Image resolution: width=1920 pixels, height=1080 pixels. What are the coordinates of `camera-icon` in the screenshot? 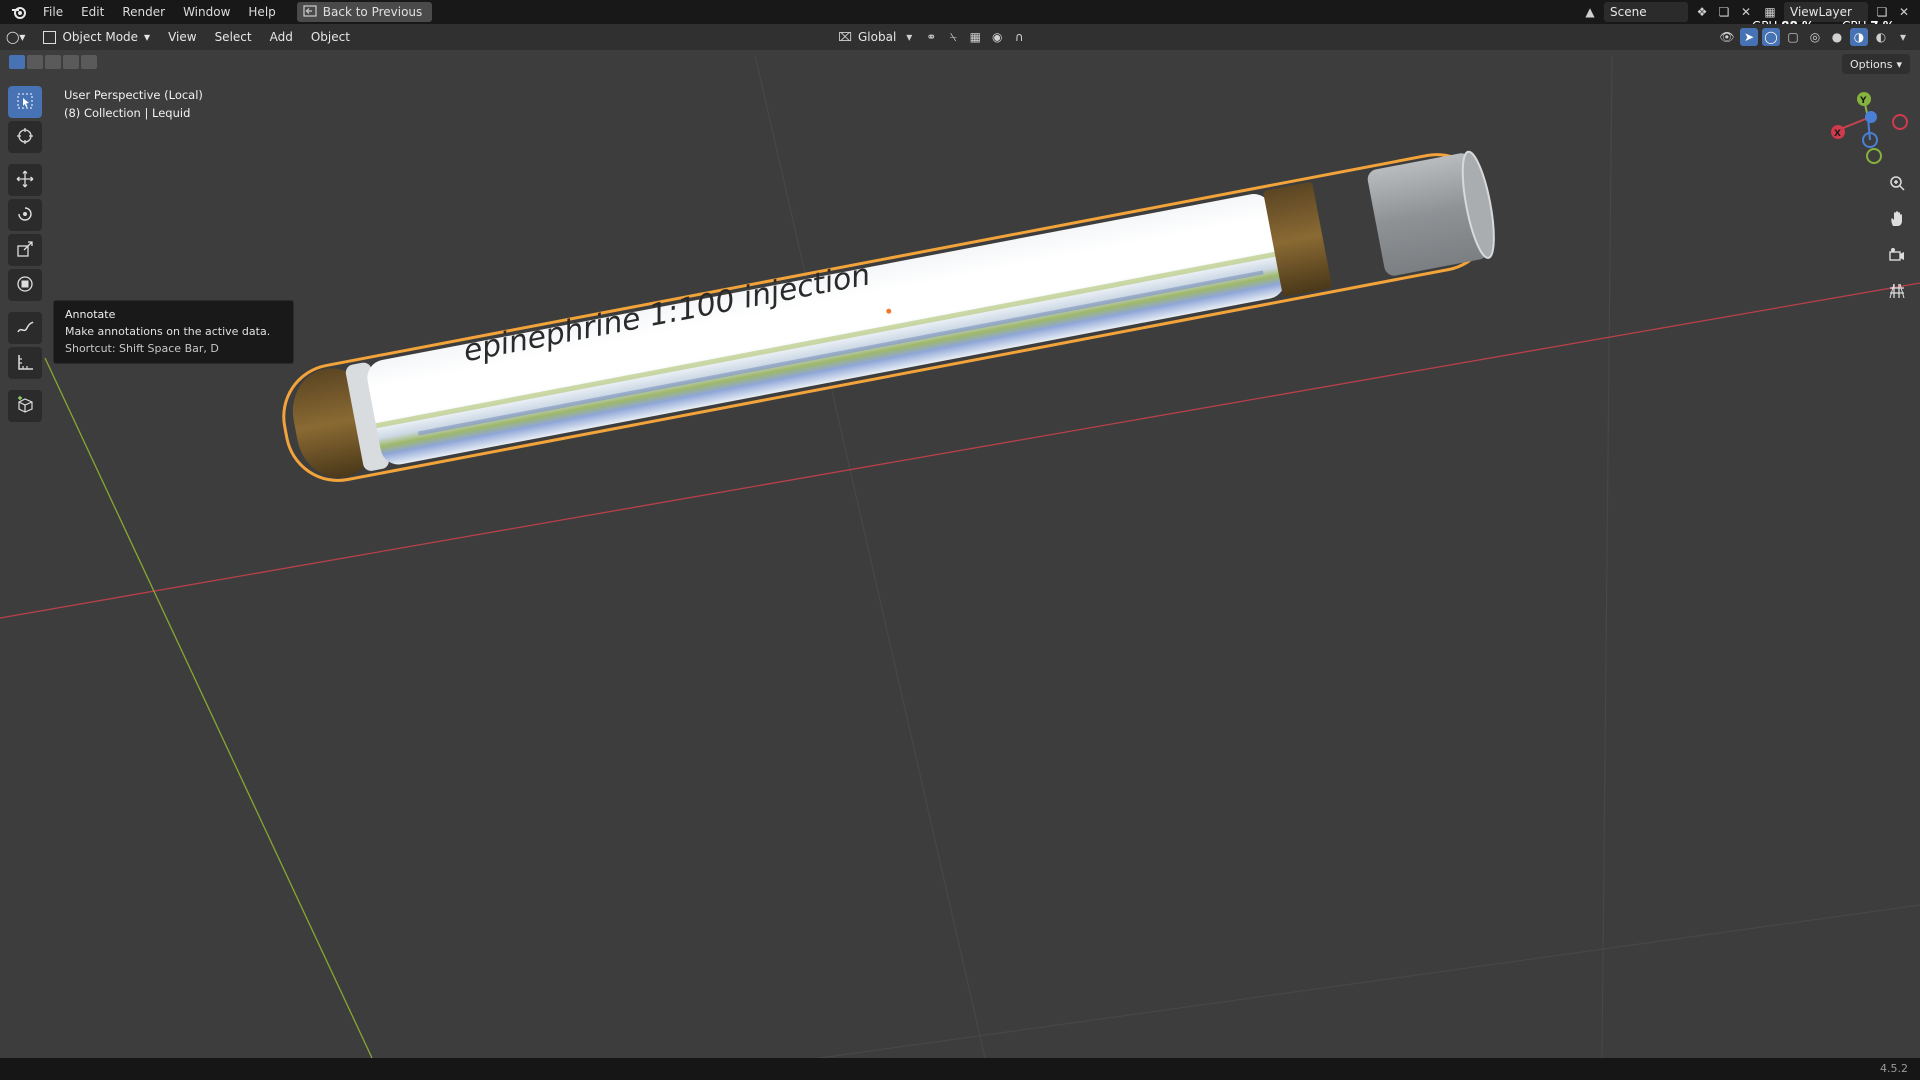 It's located at (1897, 255).